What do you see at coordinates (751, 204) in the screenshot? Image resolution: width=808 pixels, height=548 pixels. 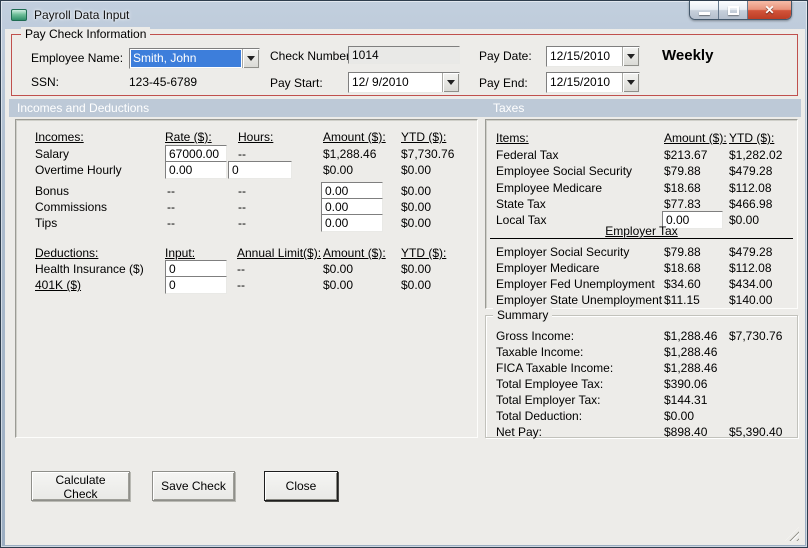 I see `ytd-value: $466.98` at bounding box center [751, 204].